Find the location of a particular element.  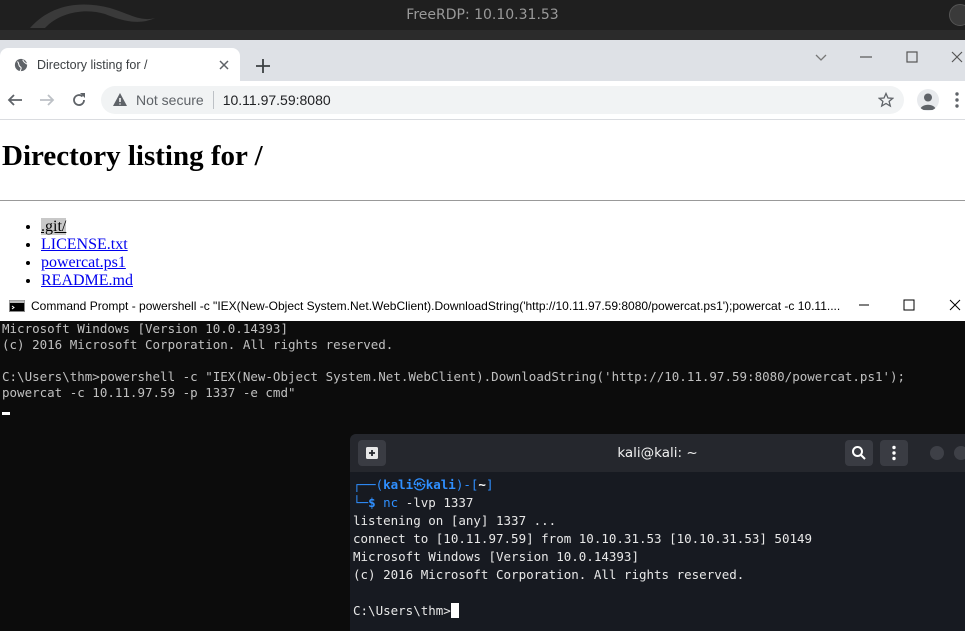

list-item: README.md is located at coordinates (87, 281).